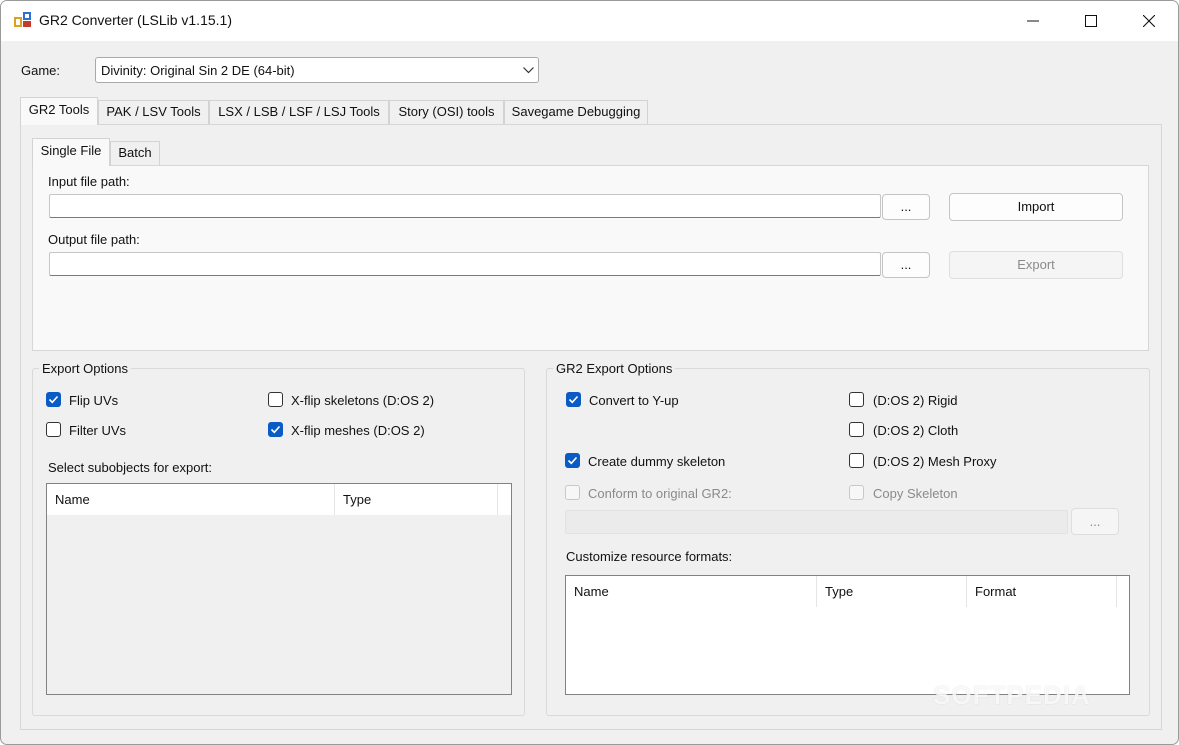 Image resolution: width=1179 pixels, height=745 pixels. I want to click on copy-skeleton-checkbox, so click(856, 492).